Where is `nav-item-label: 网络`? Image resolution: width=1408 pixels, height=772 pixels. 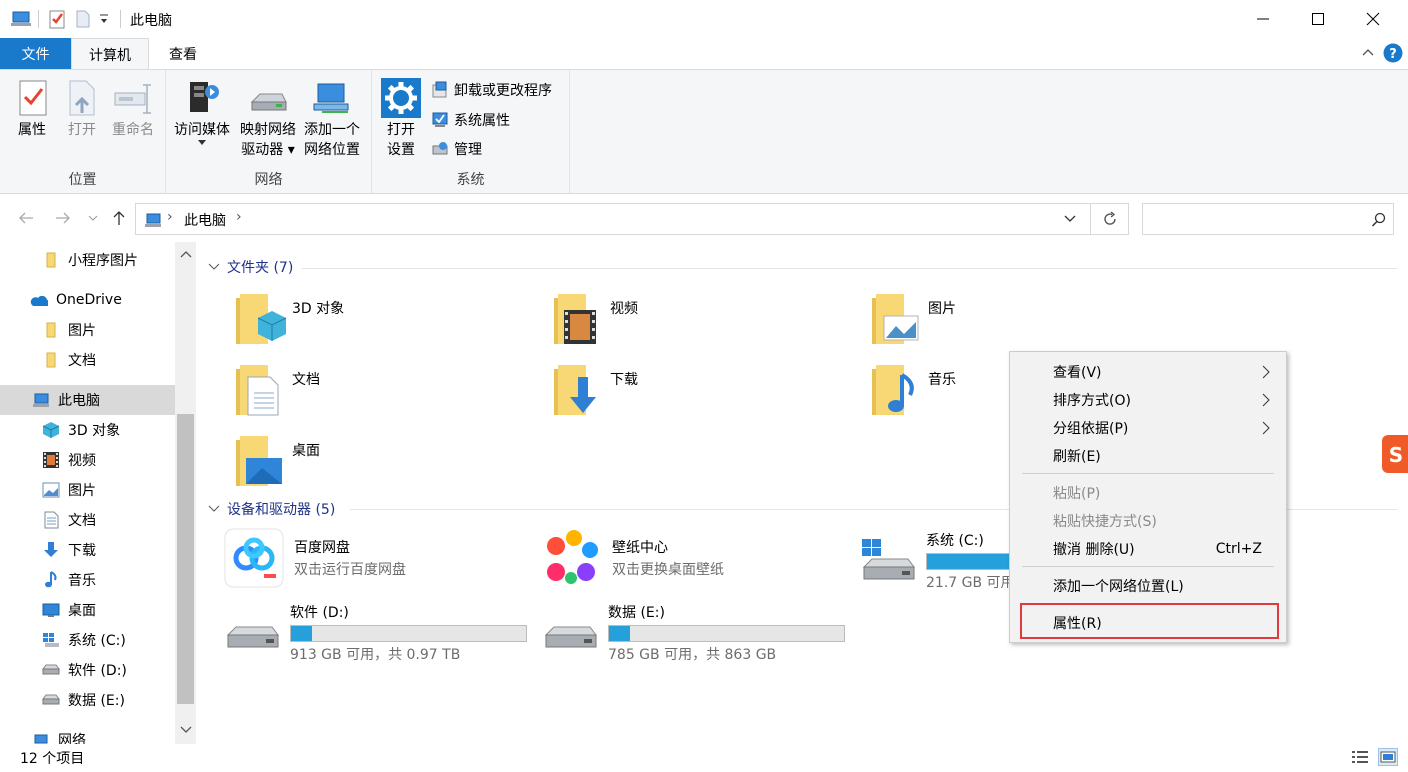
nav-item-label: 网络 is located at coordinates (72, 738).